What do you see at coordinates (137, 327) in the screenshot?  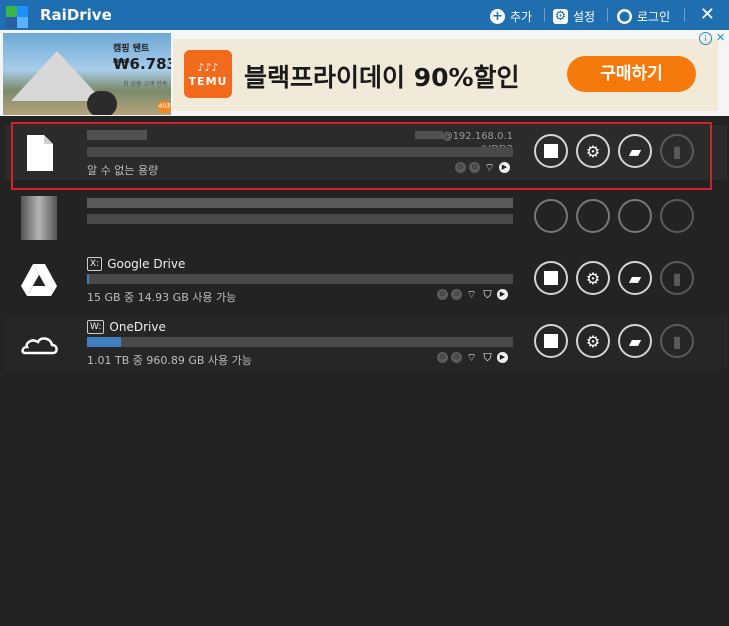 I see `drive-name: OneDrive` at bounding box center [137, 327].